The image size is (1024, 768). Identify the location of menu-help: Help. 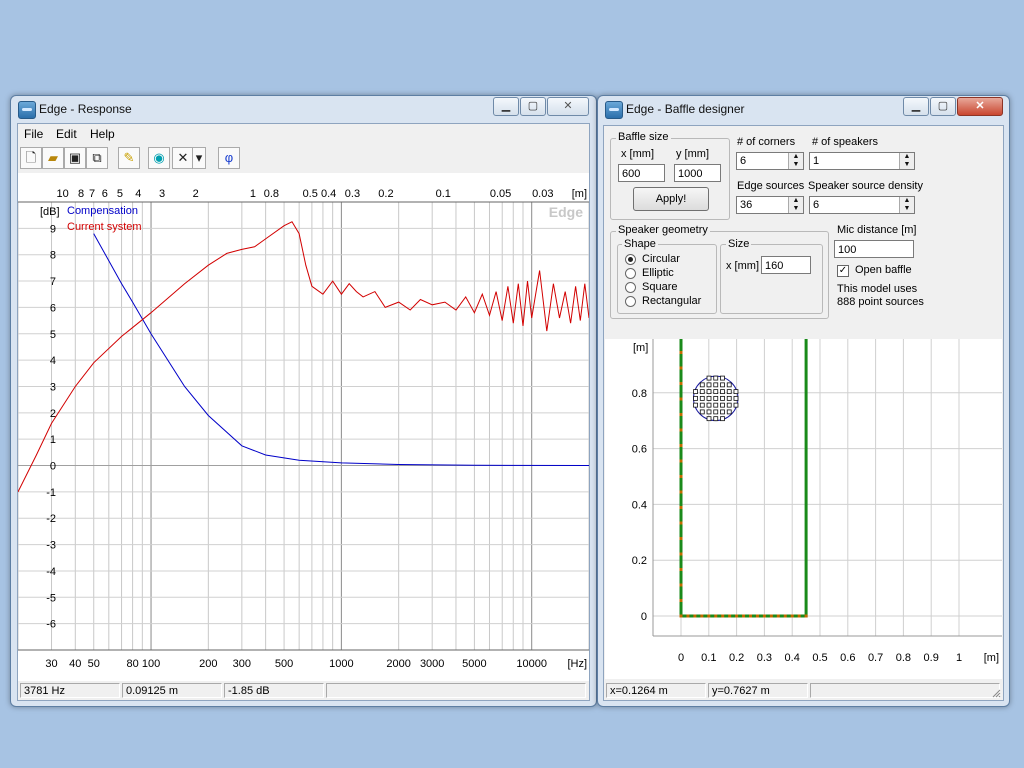
(102, 134).